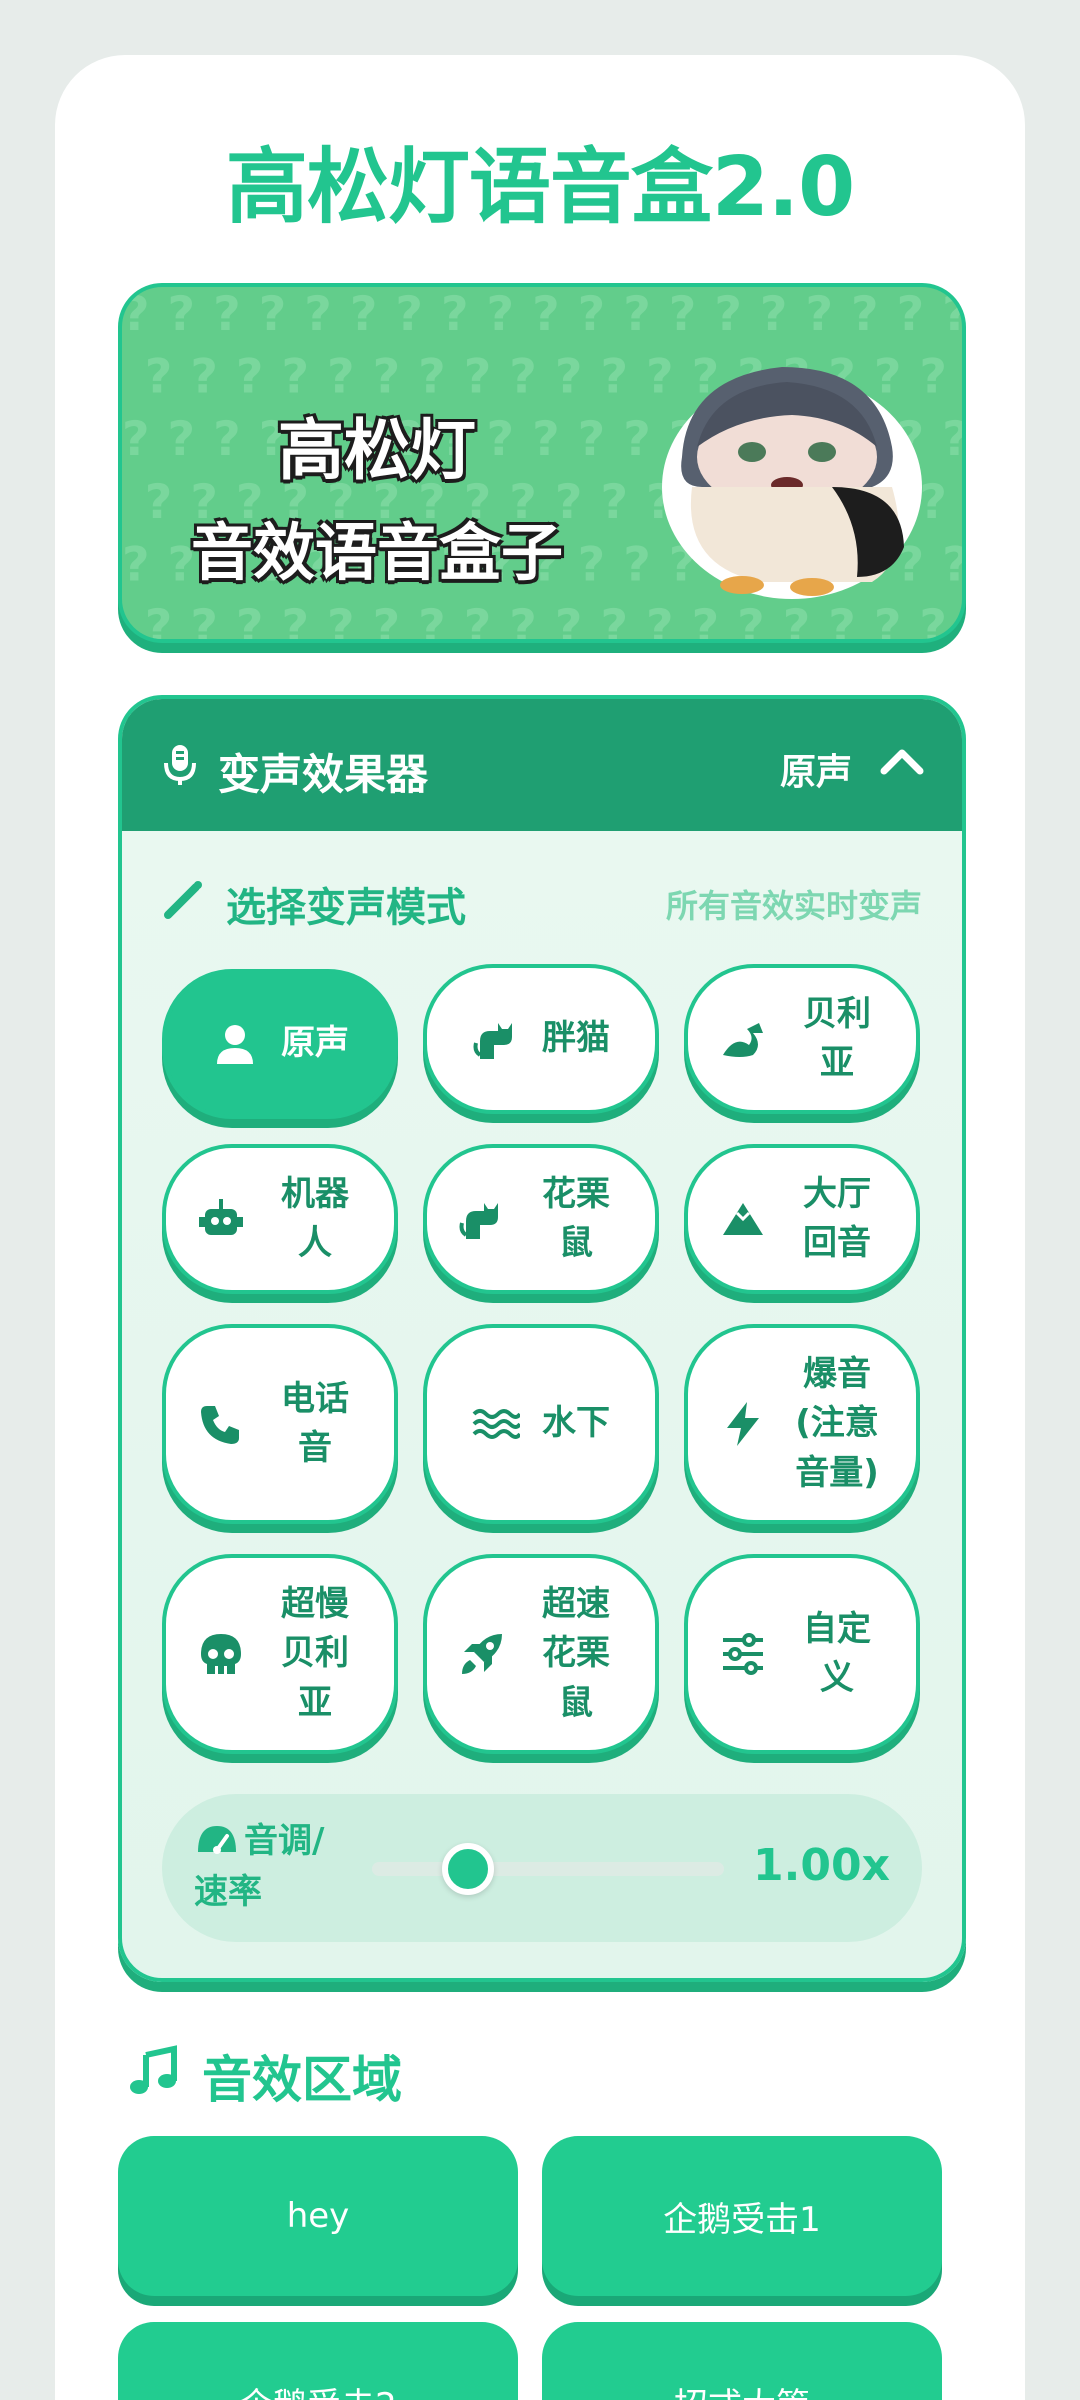 The image size is (1080, 2400). I want to click on mode-label: 自定义, so click(837, 1653).